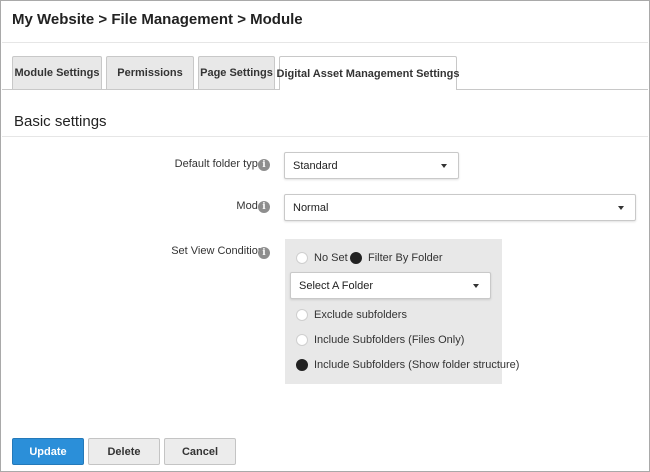 This screenshot has height=472, width=650. Describe the element at coordinates (325, 42) in the screenshot. I see `title-divider` at that location.